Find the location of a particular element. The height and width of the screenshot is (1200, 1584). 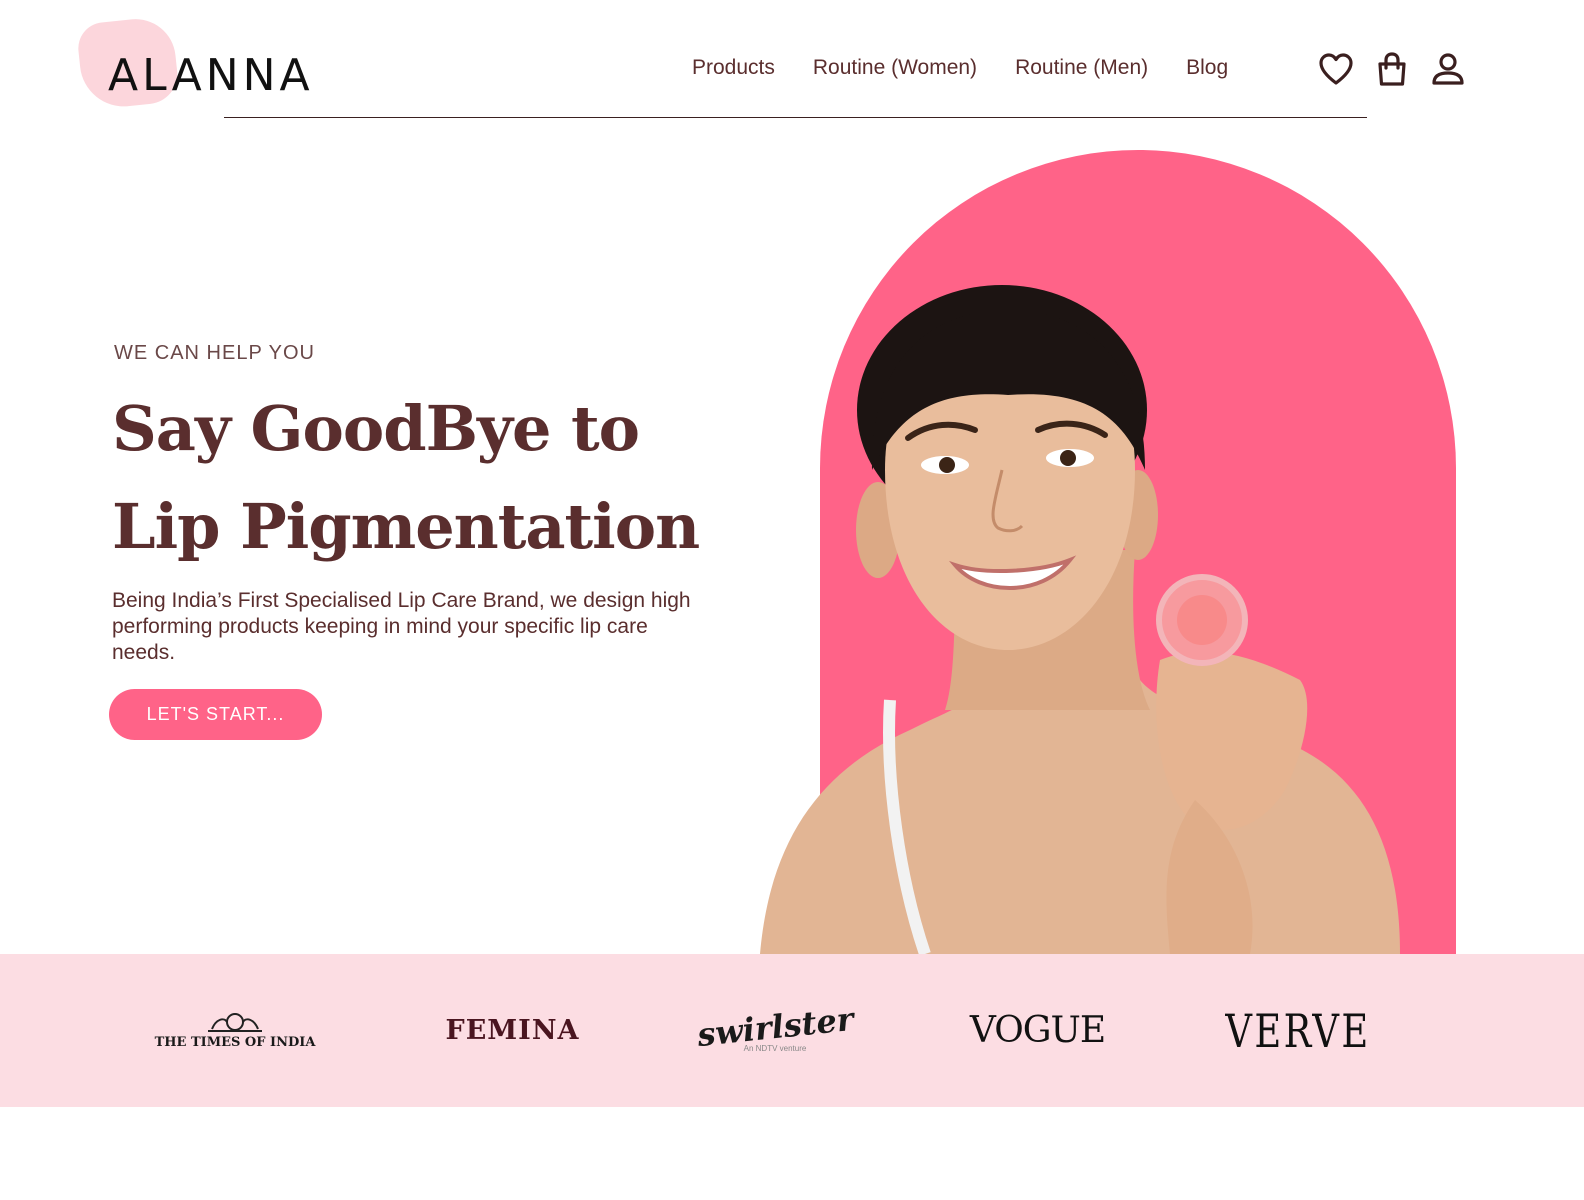

nav-link-routine-women: Routine (Women) is located at coordinates (895, 68).